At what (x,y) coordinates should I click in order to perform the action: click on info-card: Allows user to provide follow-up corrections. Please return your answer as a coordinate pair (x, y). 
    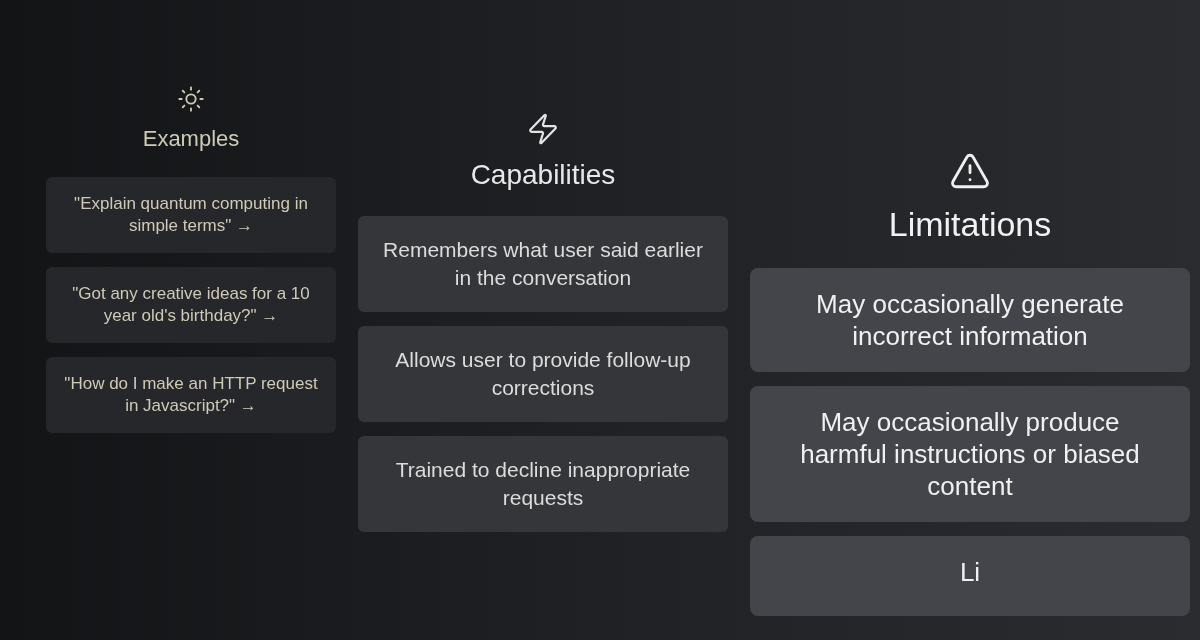
    Looking at the image, I should click on (543, 374).